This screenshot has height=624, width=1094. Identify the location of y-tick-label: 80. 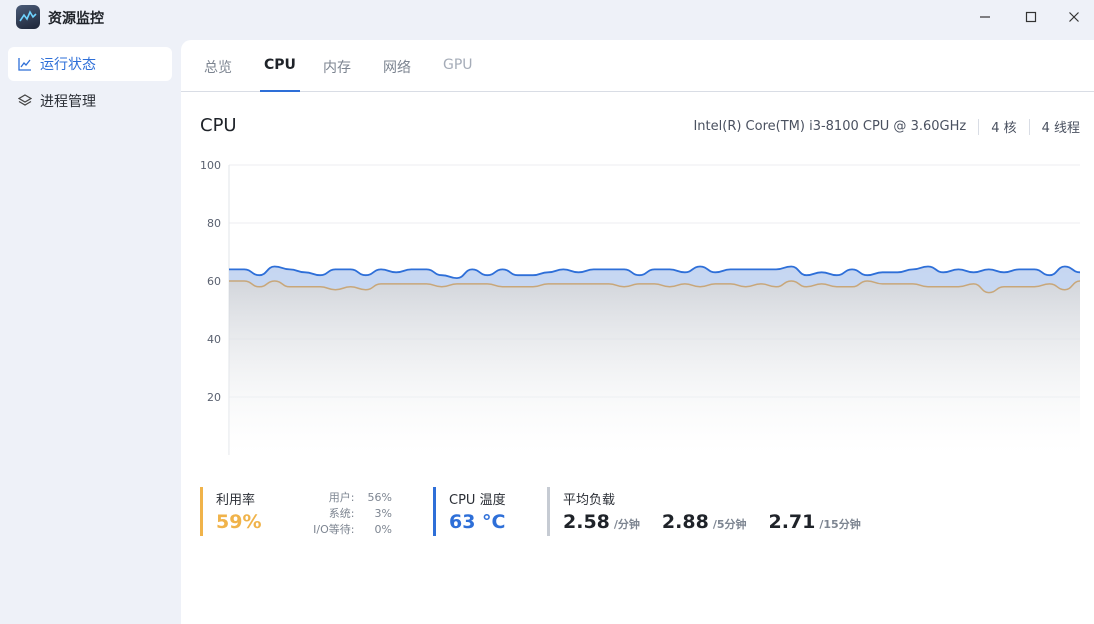
(214, 223).